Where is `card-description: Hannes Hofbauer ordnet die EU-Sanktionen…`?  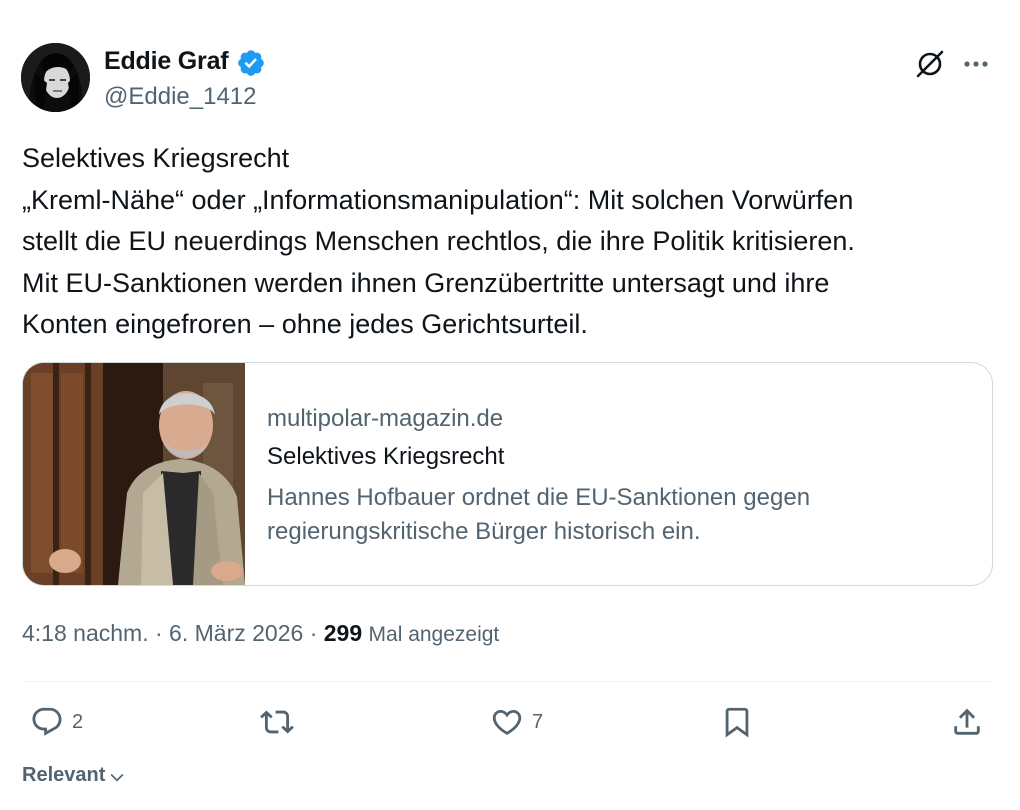
card-description: Hannes Hofbauer ordnet die EU-Sanktionen… is located at coordinates (617, 514).